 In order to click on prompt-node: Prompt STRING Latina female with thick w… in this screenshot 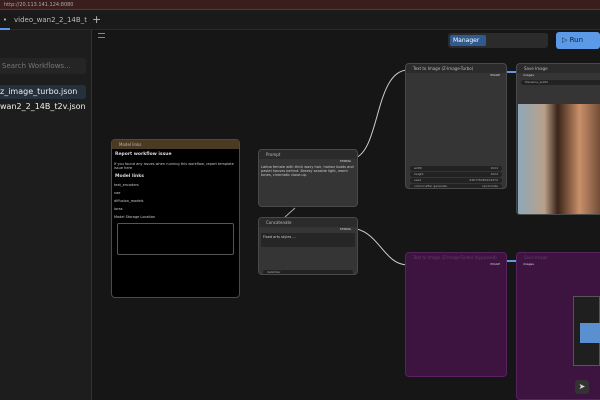, I will do `click(308, 178)`.